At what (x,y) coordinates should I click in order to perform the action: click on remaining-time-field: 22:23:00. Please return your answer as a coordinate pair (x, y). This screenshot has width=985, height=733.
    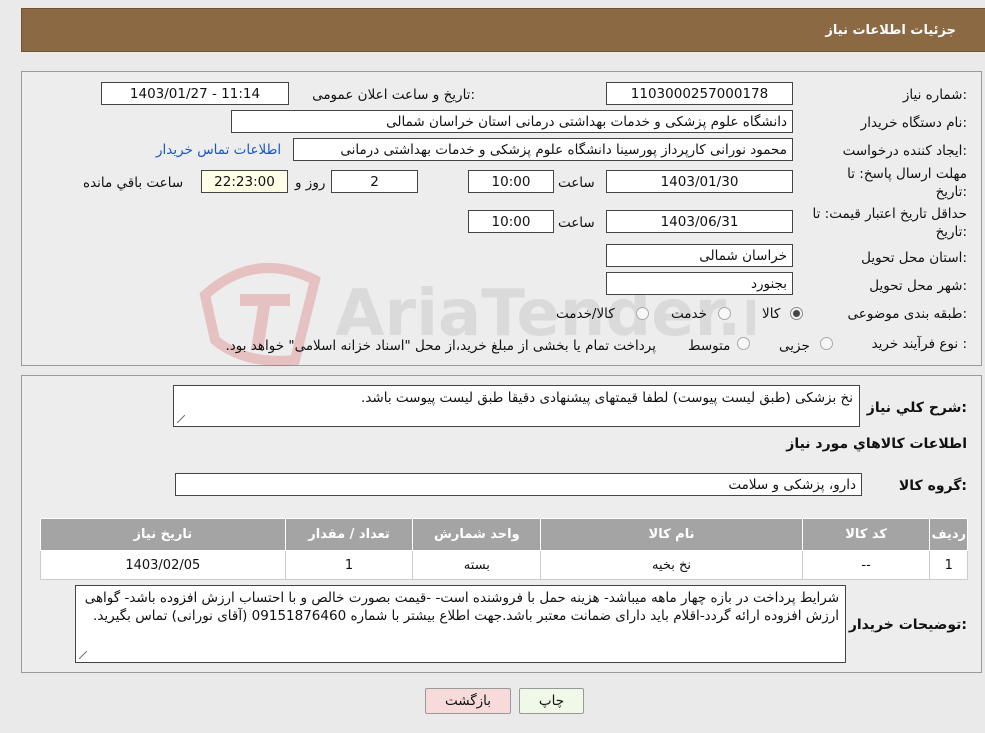
    Looking at the image, I should click on (244, 181).